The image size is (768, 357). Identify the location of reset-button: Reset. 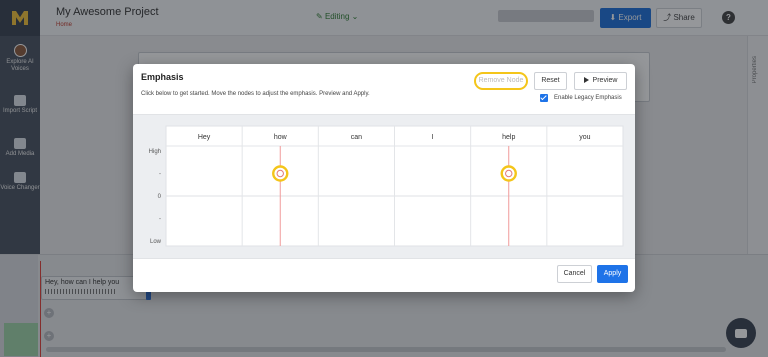
(550, 81).